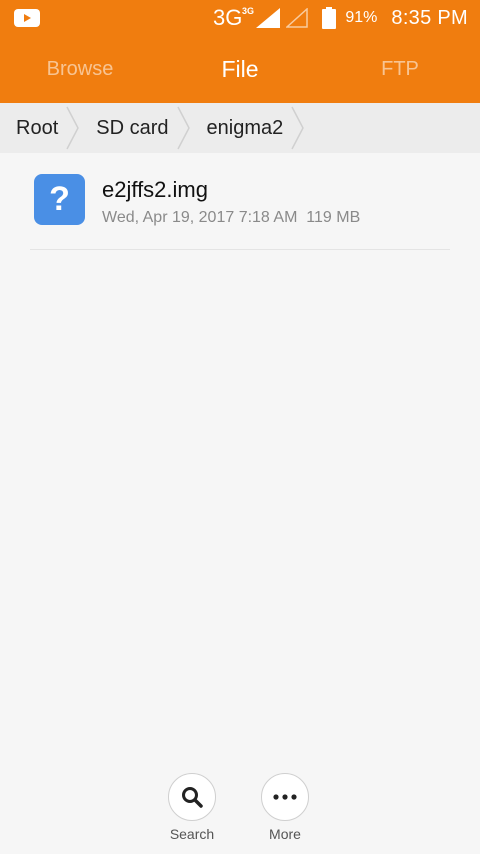 This screenshot has width=480, height=854. I want to click on breadcrumb-item-root: Root, so click(33, 128).